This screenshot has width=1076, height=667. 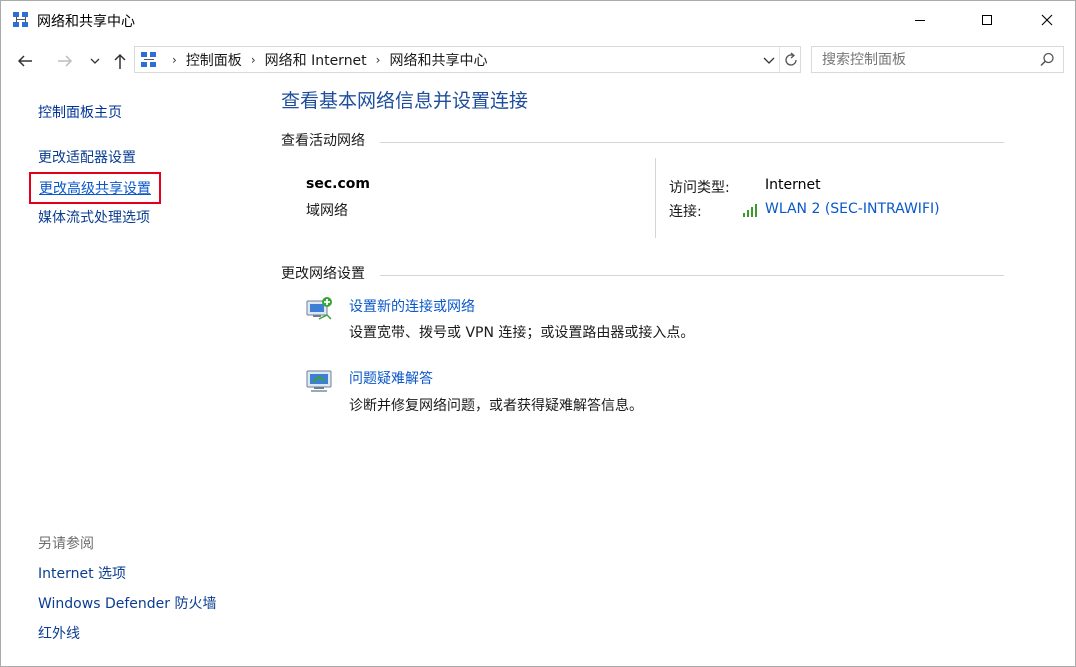 I want to click on wlan-connection-link: WLAN 2 (SEC-INTRAWIFI), so click(x=852, y=209).